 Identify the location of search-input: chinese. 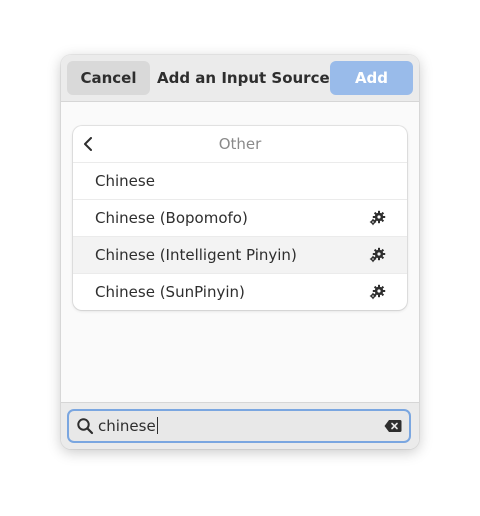
(239, 426).